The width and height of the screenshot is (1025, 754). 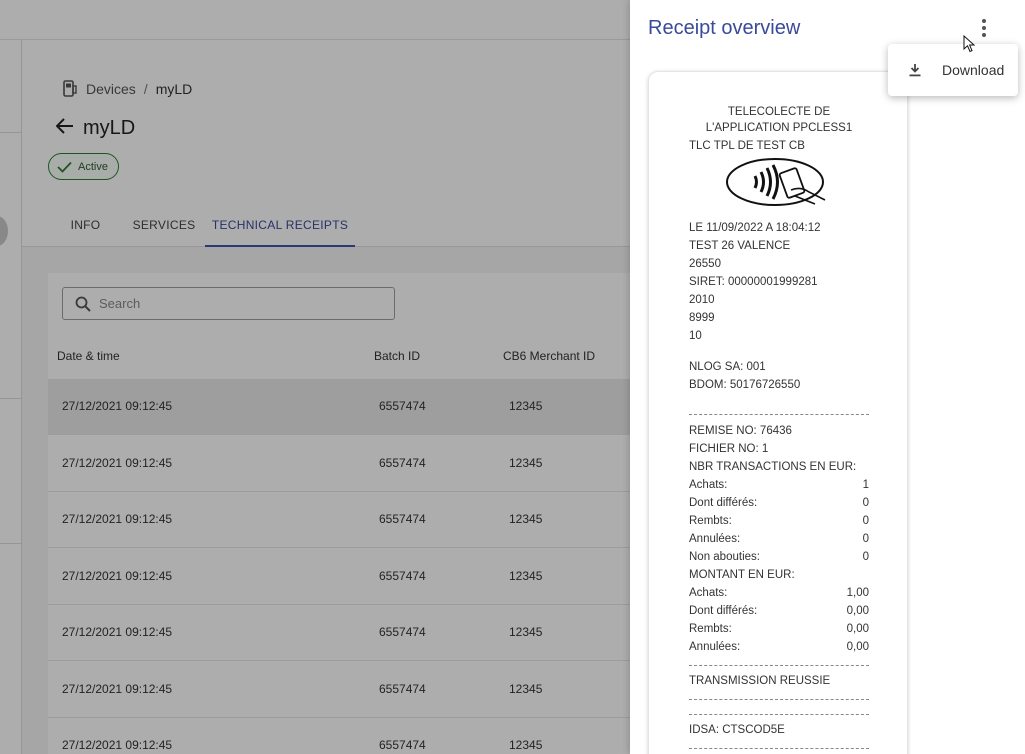 I want to click on download-menu-item: Download, so click(x=953, y=70).